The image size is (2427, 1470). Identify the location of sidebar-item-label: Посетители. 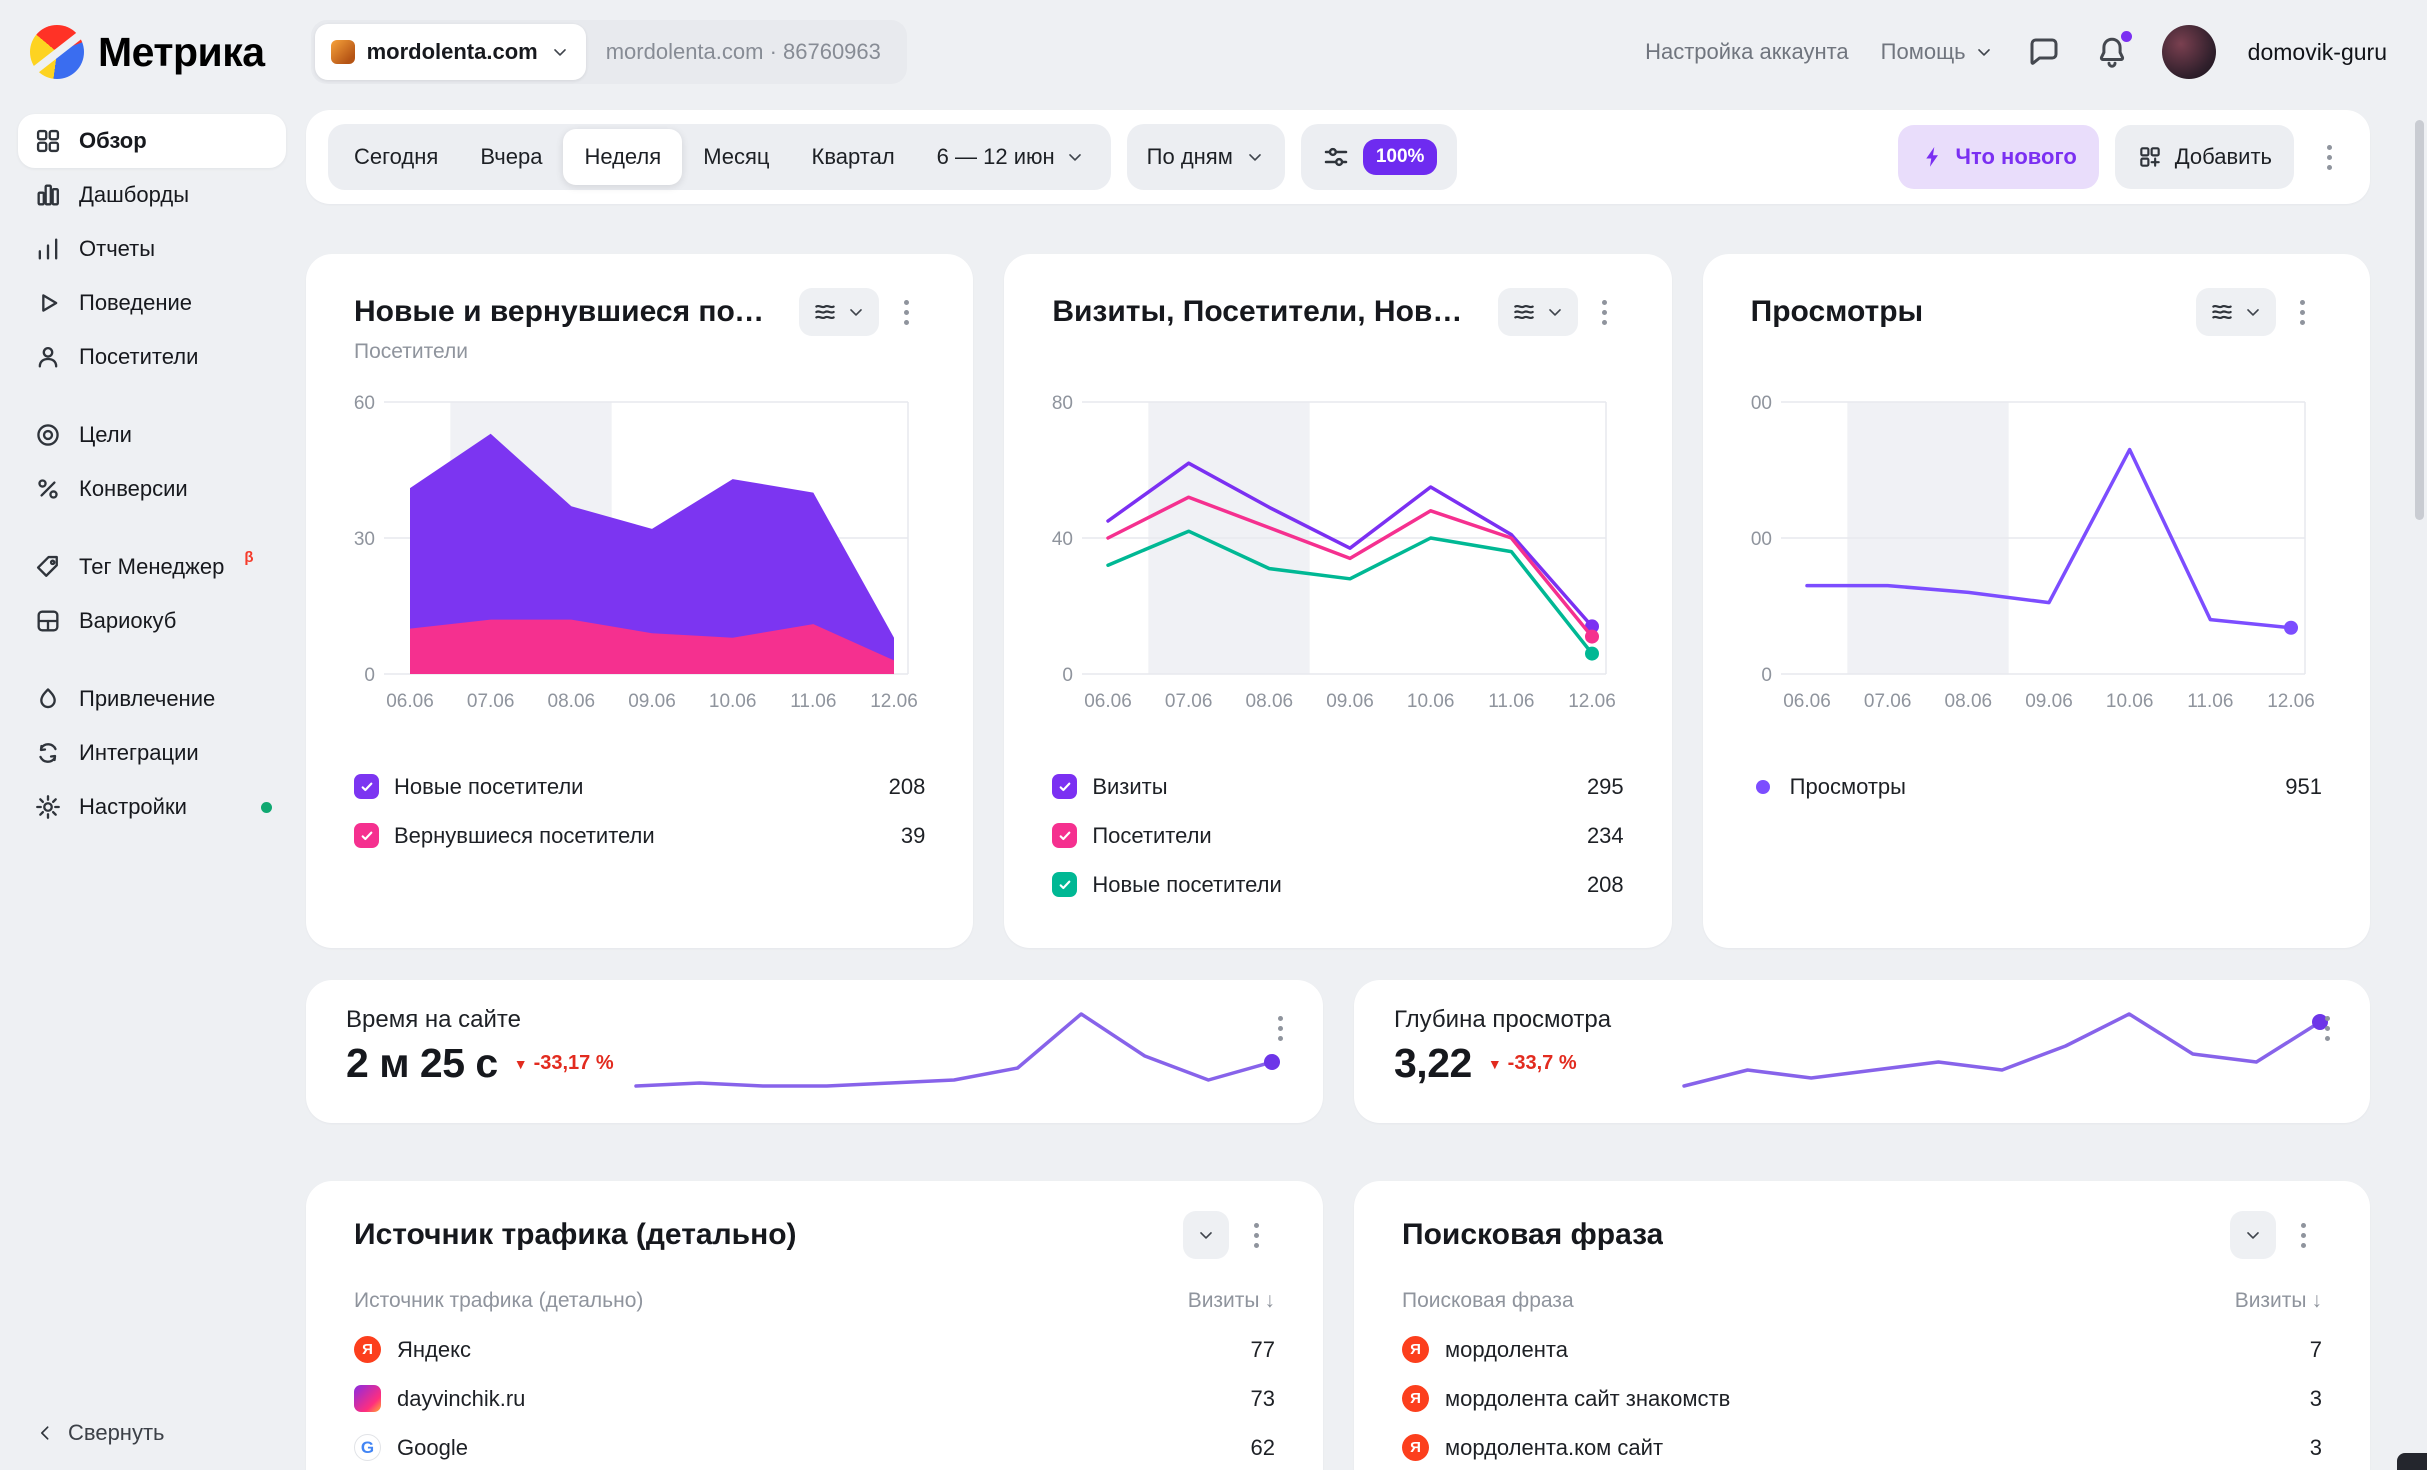
(139, 356).